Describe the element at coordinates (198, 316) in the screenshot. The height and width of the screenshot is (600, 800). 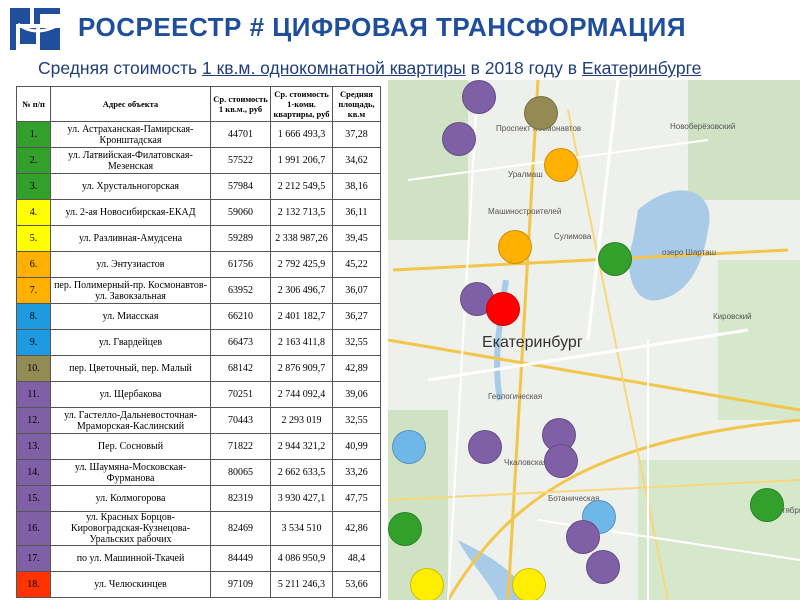
I see `table-row: 8. ул. Миасская 66210 2 401 182,7 36,27` at that location.